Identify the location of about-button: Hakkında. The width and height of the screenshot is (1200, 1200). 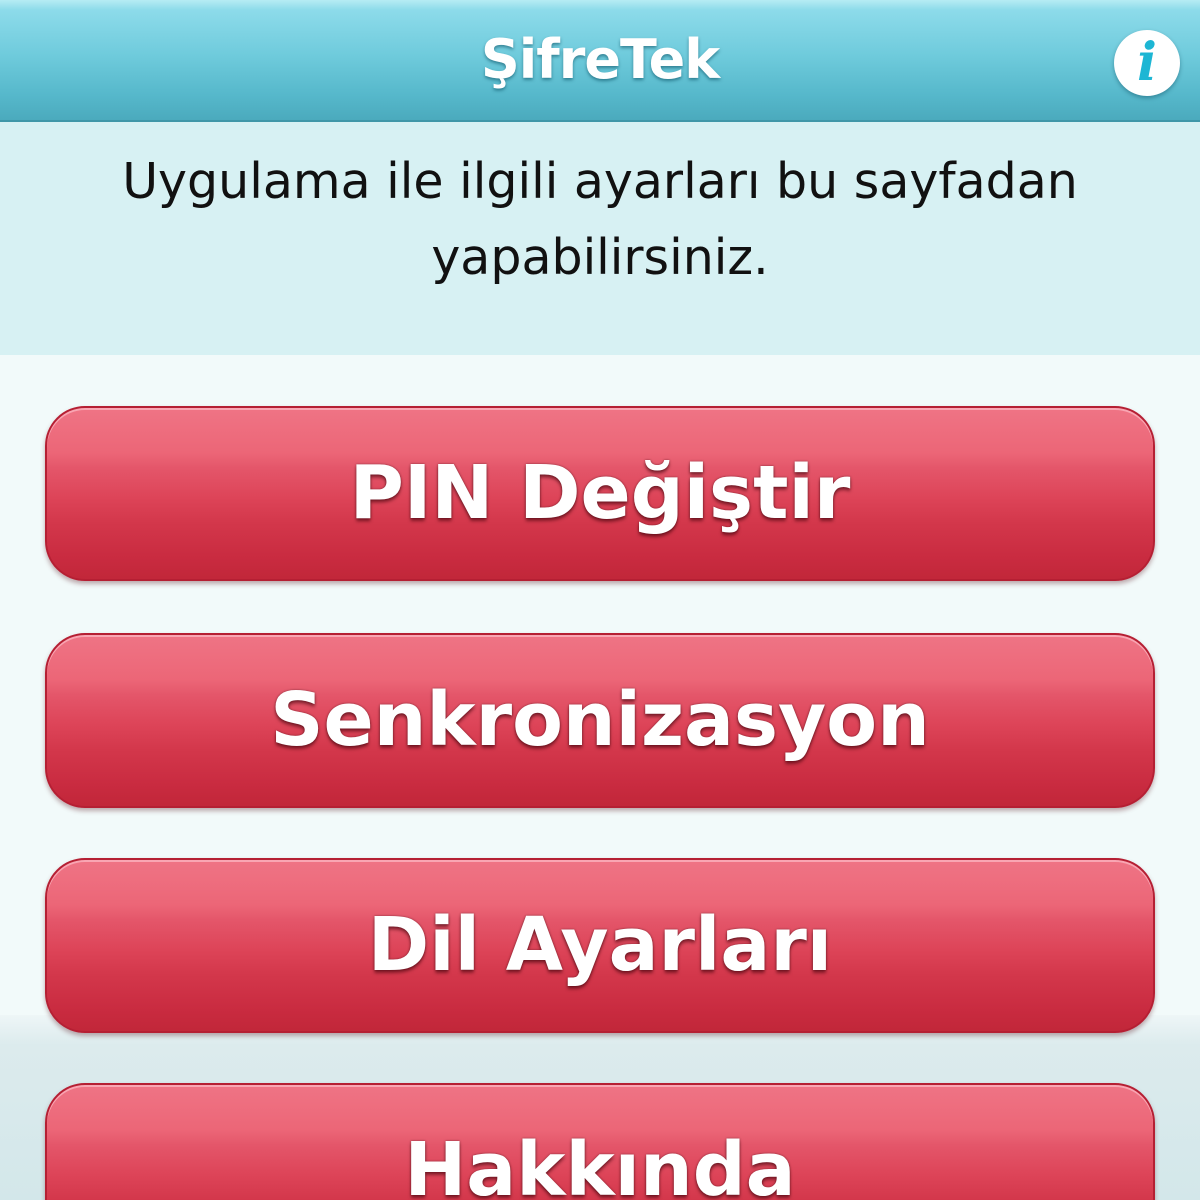
(600, 1141).